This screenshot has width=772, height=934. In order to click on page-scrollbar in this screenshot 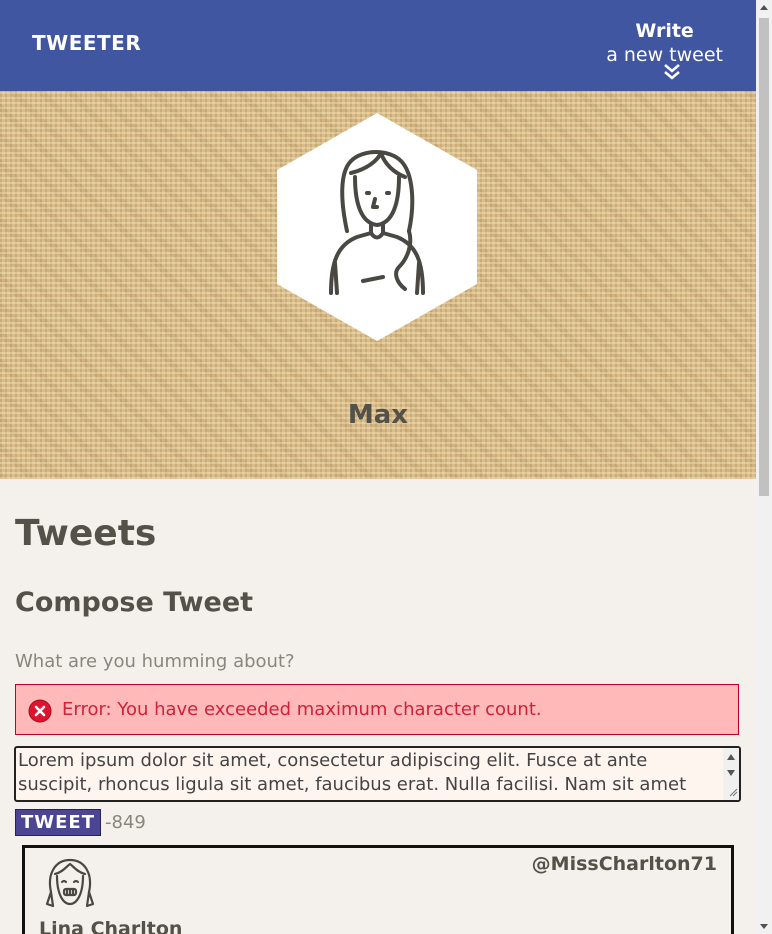, I will do `click(764, 467)`.